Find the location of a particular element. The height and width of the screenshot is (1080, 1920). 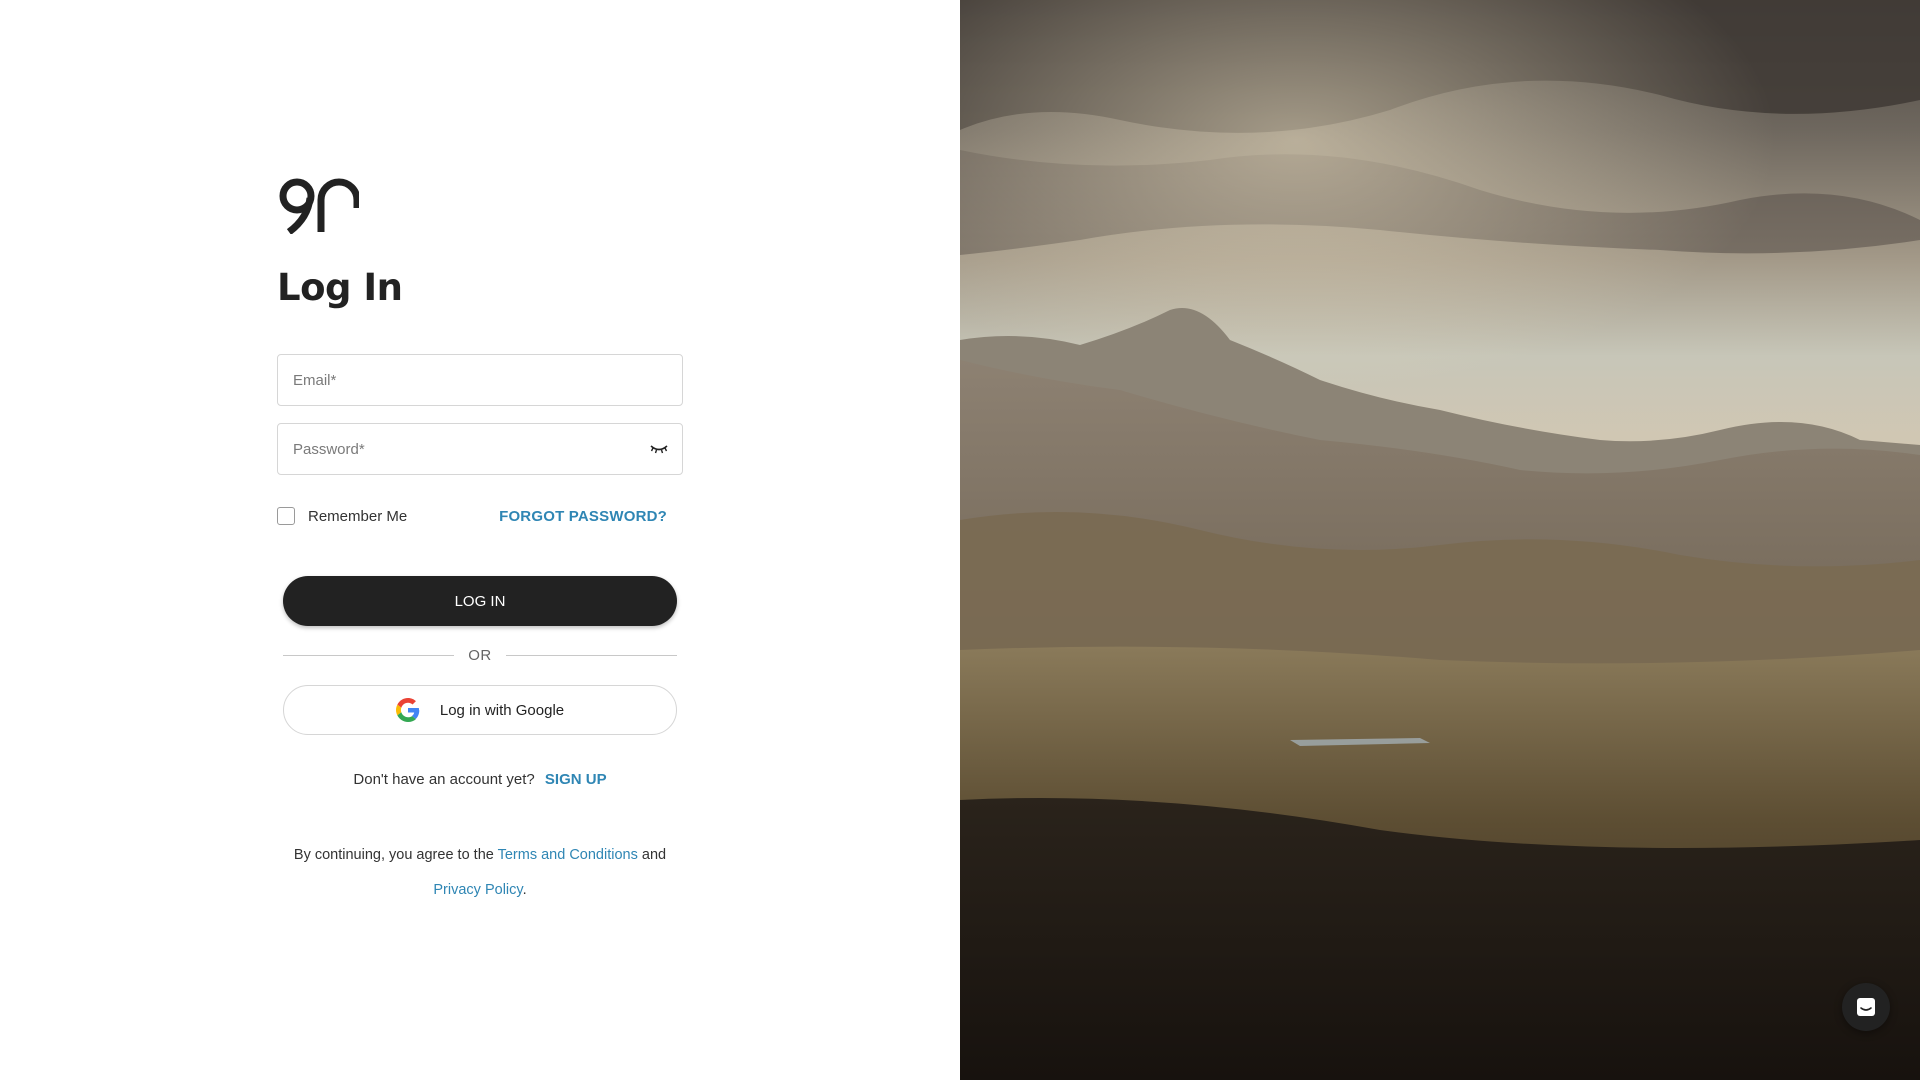

forgot-password-link: FORGOT PASSWORD? is located at coordinates (583, 516).